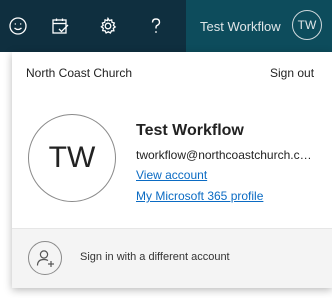 Image resolution: width=332 pixels, height=298 pixels. I want to click on profile-avatar-initials: TW, so click(72, 157).